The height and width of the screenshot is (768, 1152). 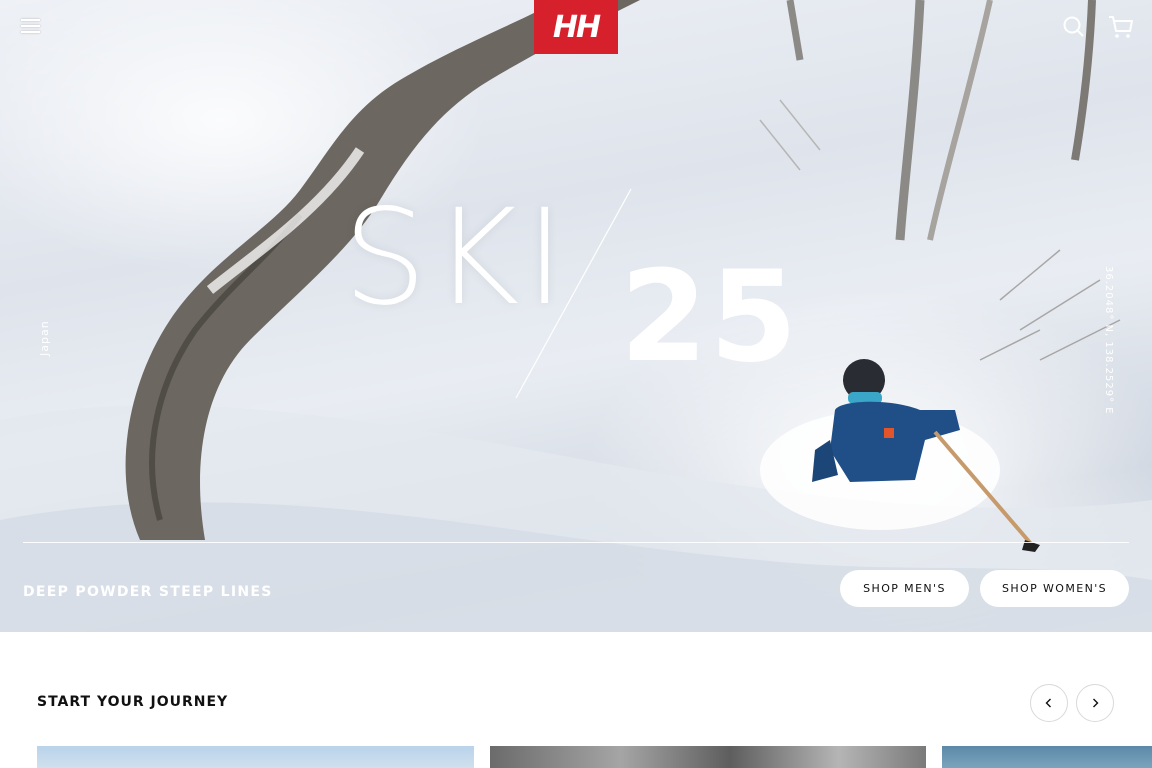 I want to click on hero-tagline: DEEP POWDER STEEP LINES, so click(x=148, y=592).